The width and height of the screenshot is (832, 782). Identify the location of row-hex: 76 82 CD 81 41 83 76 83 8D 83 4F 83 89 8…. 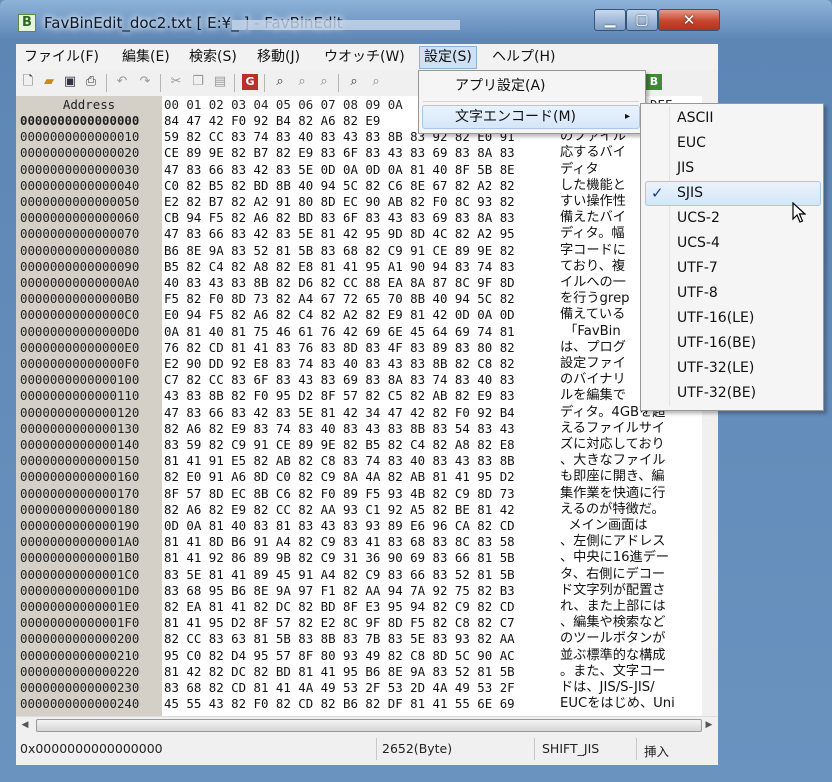
(339, 348).